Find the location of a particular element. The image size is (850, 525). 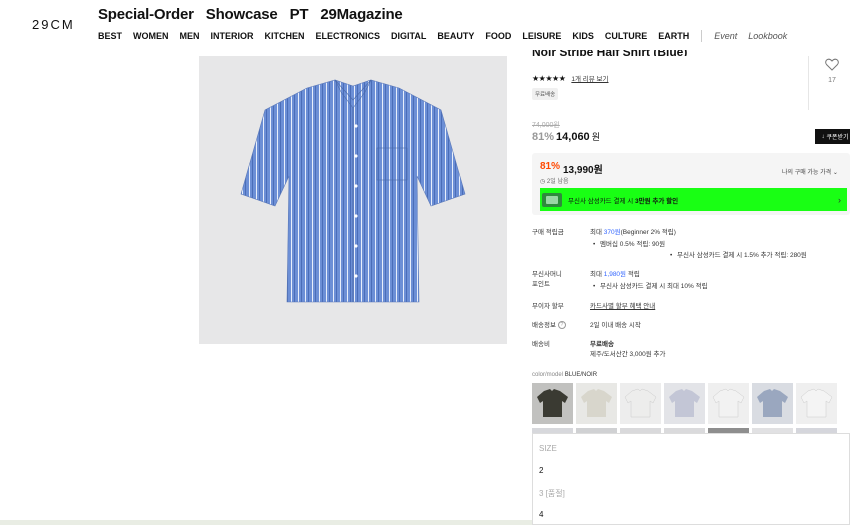

color-model-label: color/model BLUE/NOIR is located at coordinates (564, 375).